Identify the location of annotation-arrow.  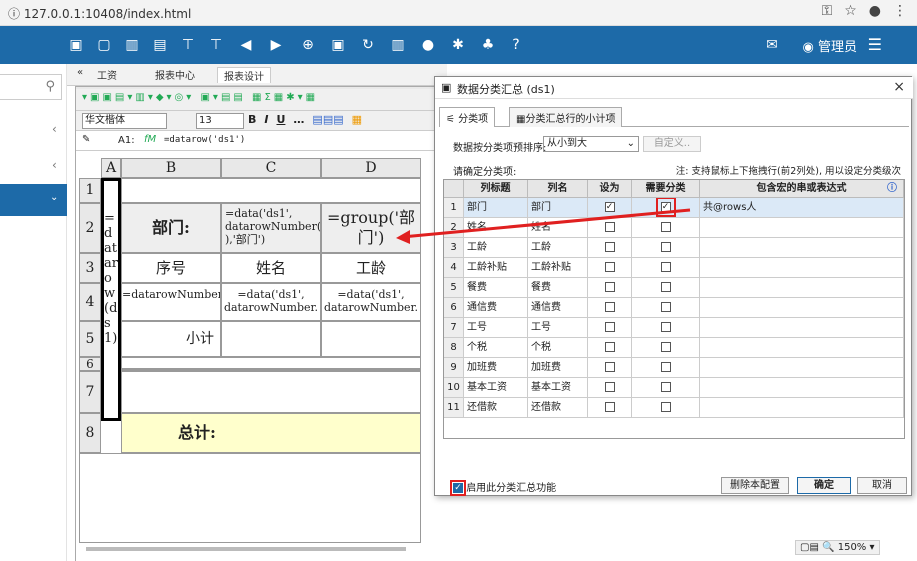
(543, 226).